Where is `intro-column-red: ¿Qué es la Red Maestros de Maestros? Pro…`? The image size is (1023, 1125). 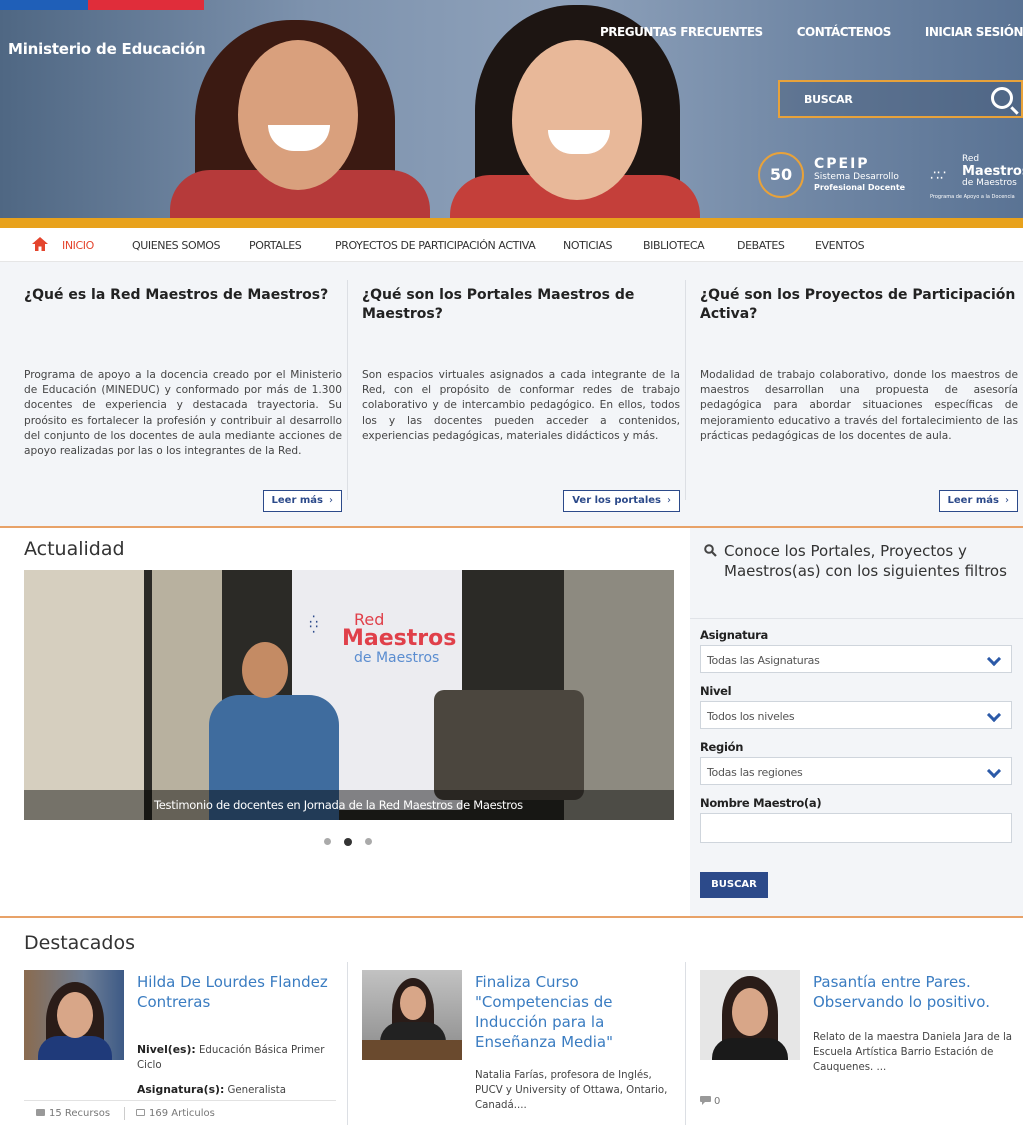 intro-column-red: ¿Qué es la Red Maestros de Maestros? Pro… is located at coordinates (183, 401).